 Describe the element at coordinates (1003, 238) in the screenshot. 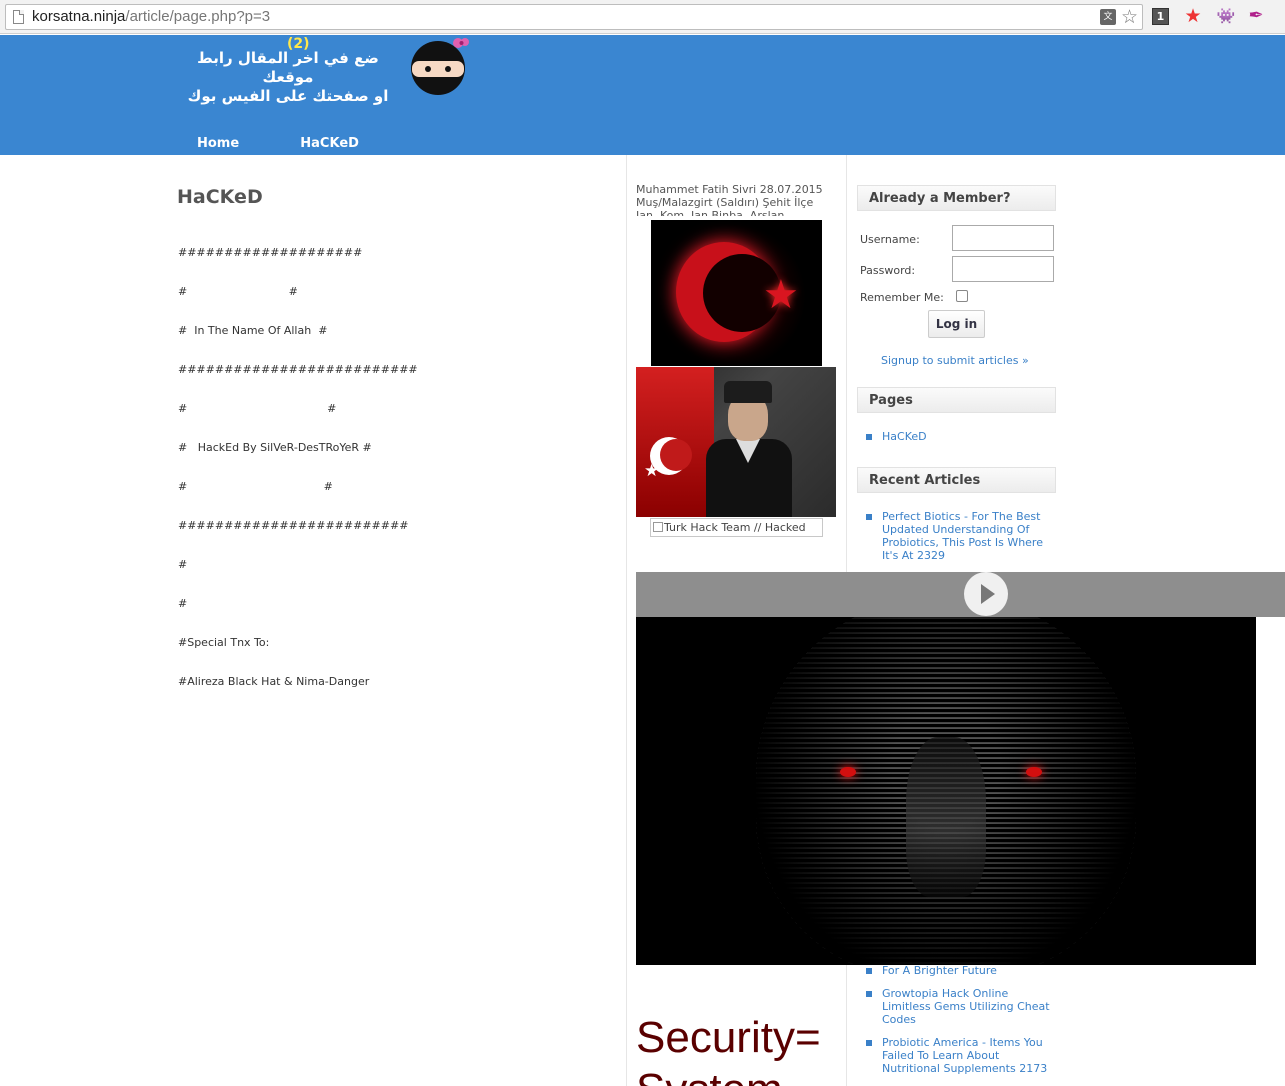

I see `username-input` at that location.